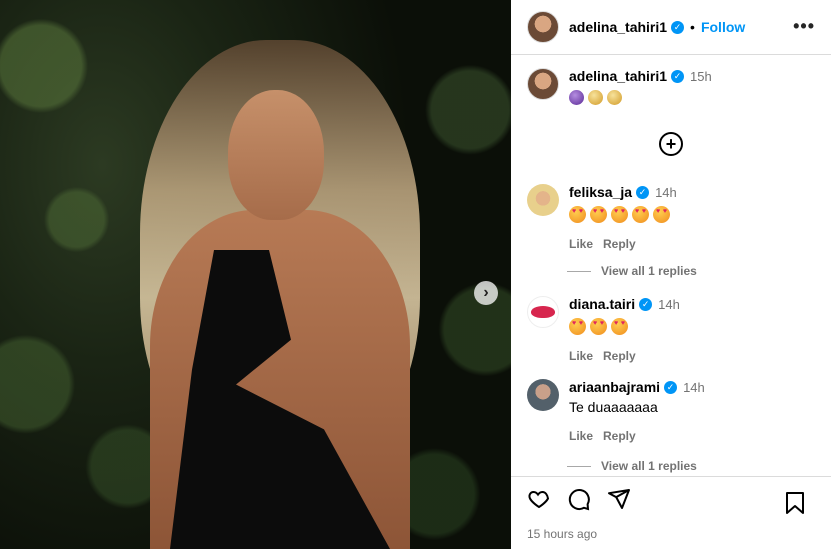 Image resolution: width=831 pixels, height=549 pixels. Describe the element at coordinates (671, 512) in the screenshot. I see `post-actions-bar: 15 hours ago` at that location.